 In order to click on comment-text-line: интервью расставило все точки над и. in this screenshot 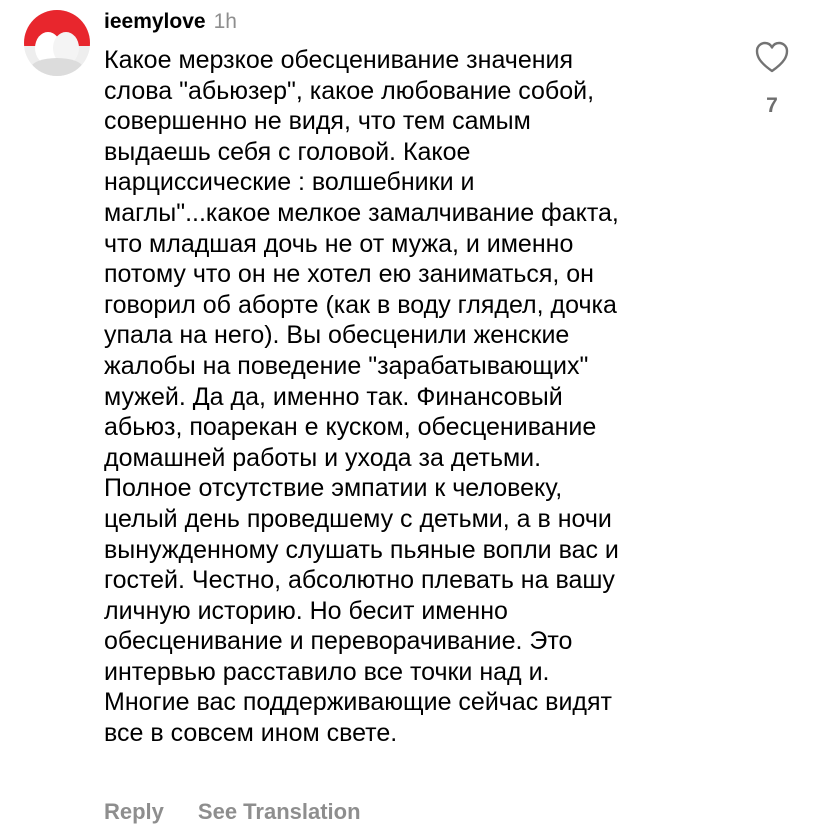, I will do `click(327, 671)`.